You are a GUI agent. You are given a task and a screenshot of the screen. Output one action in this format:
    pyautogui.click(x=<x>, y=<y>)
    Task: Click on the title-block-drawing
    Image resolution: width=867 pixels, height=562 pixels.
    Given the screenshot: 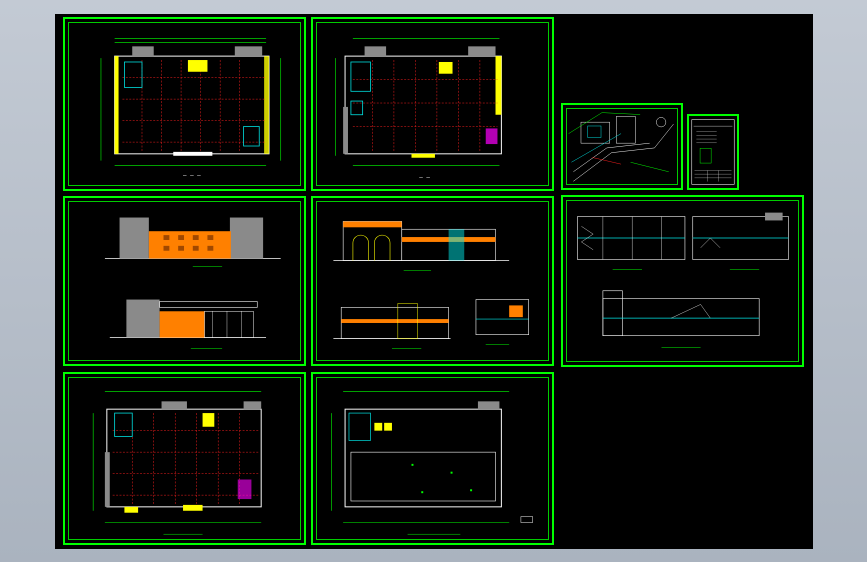 What is the action you would take?
    pyautogui.click(x=713, y=152)
    